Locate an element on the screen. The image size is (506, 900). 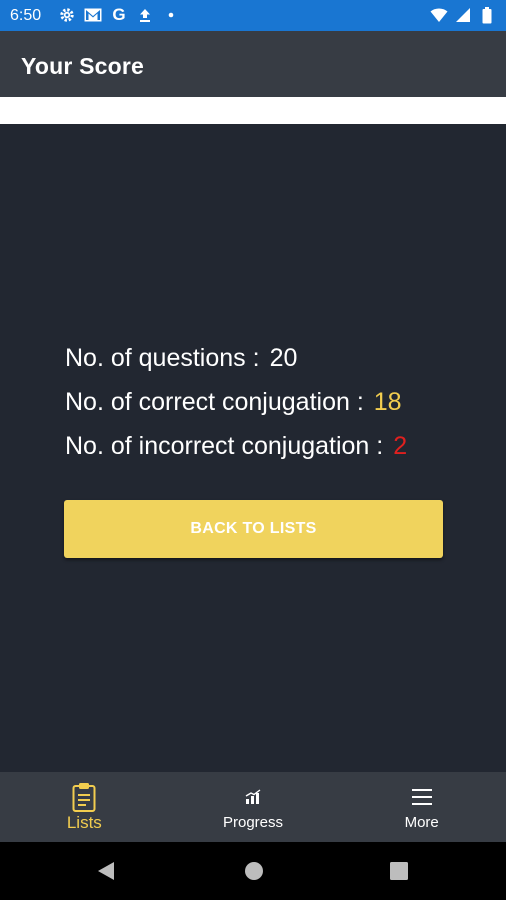
settings-icon is located at coordinates (67, 15).